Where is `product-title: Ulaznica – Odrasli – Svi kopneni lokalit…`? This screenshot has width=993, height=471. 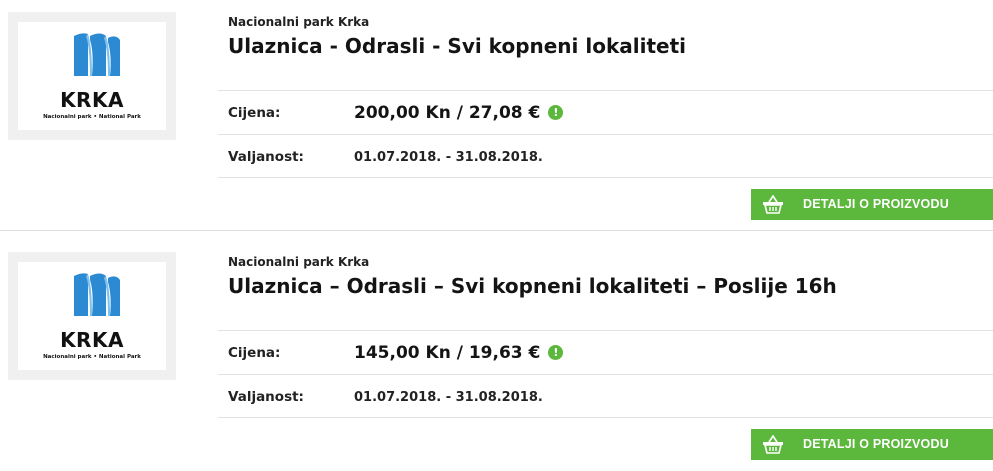
product-title: Ulaznica – Odrasli – Svi kopneni lokalit… is located at coordinates (532, 286).